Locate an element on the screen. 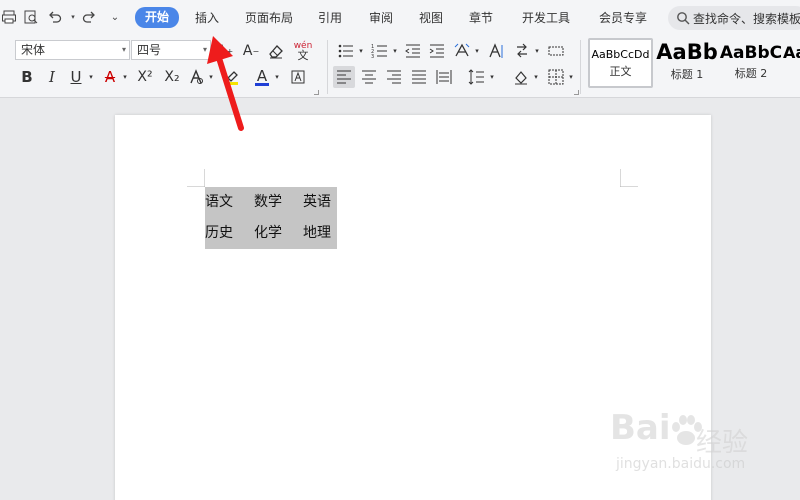  search-icon is located at coordinates (683, 18).